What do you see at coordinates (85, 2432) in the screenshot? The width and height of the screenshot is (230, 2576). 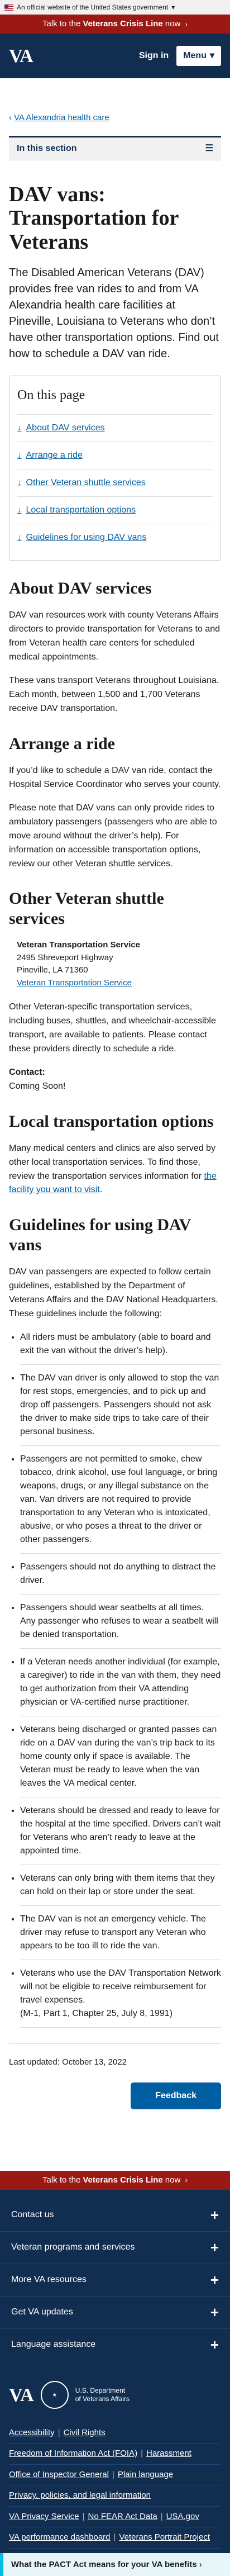 I see `footer-link: Civil Rights` at bounding box center [85, 2432].